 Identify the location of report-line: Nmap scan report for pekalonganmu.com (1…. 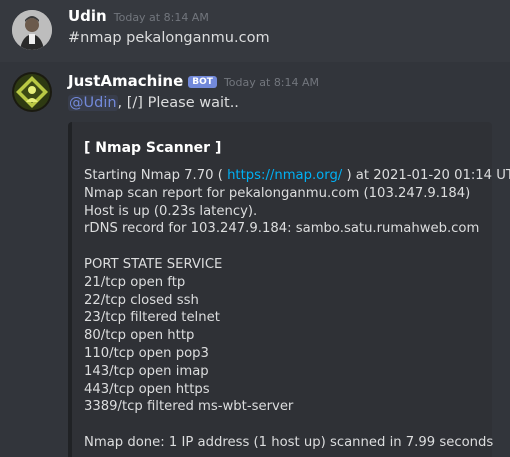
(277, 193).